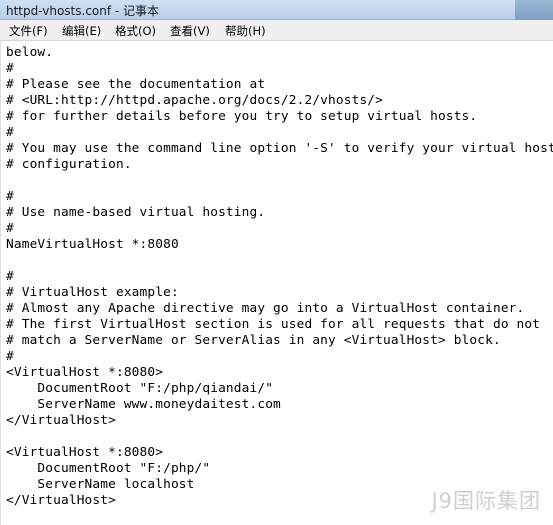  Describe the element at coordinates (81, 31) in the screenshot. I see `menu-edit: 编辑(E)` at that location.